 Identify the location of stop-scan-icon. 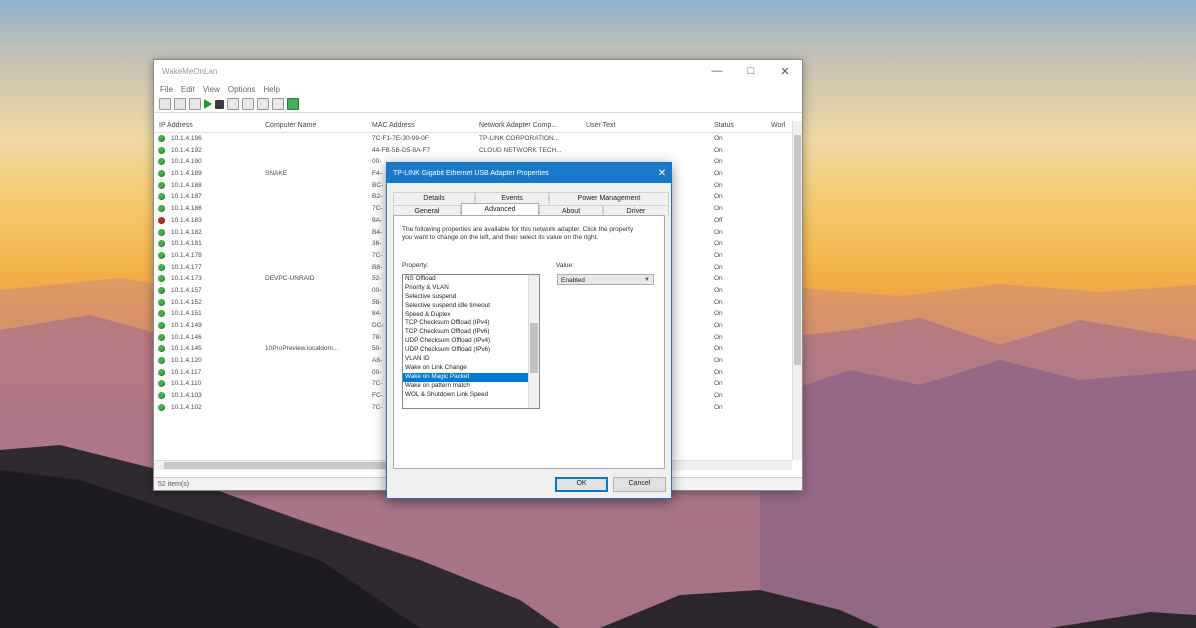
(219, 104).